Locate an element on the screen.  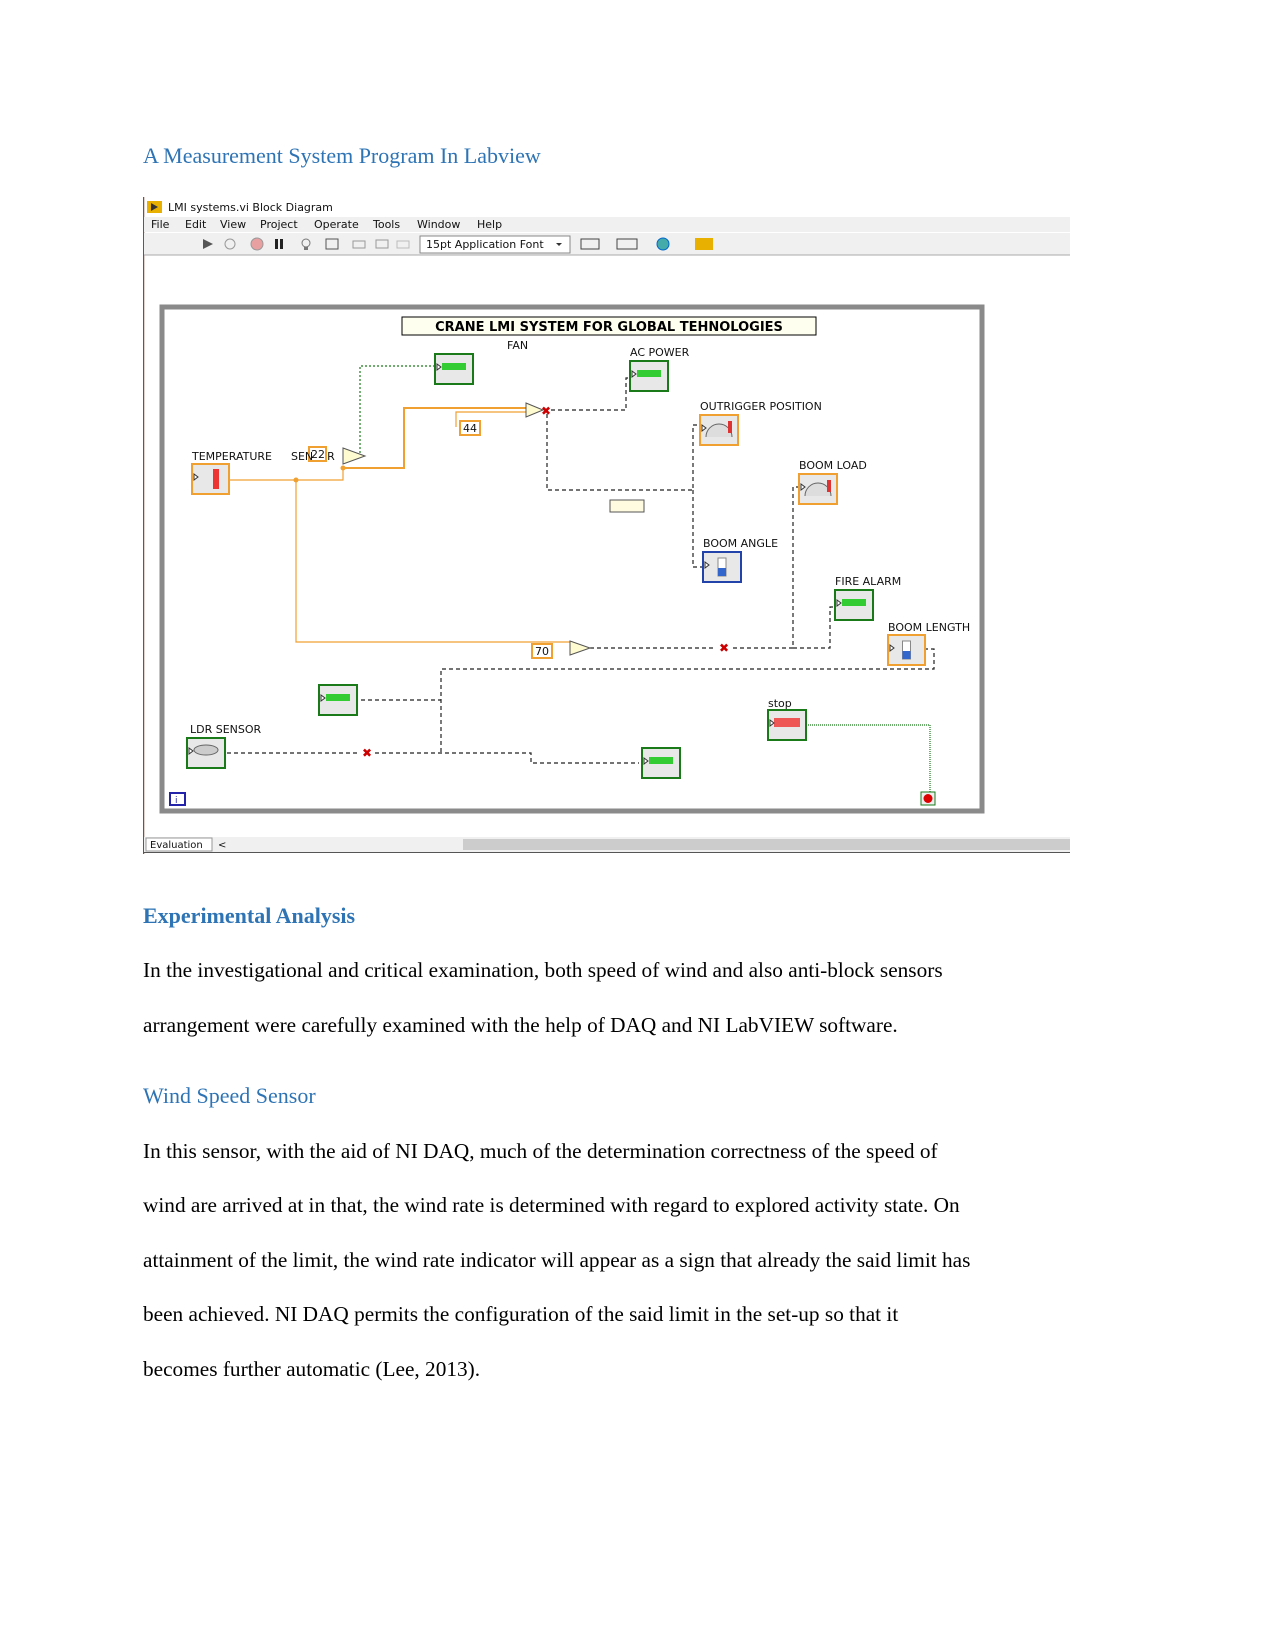
outrigger-position-indicator is located at coordinates (719, 430).